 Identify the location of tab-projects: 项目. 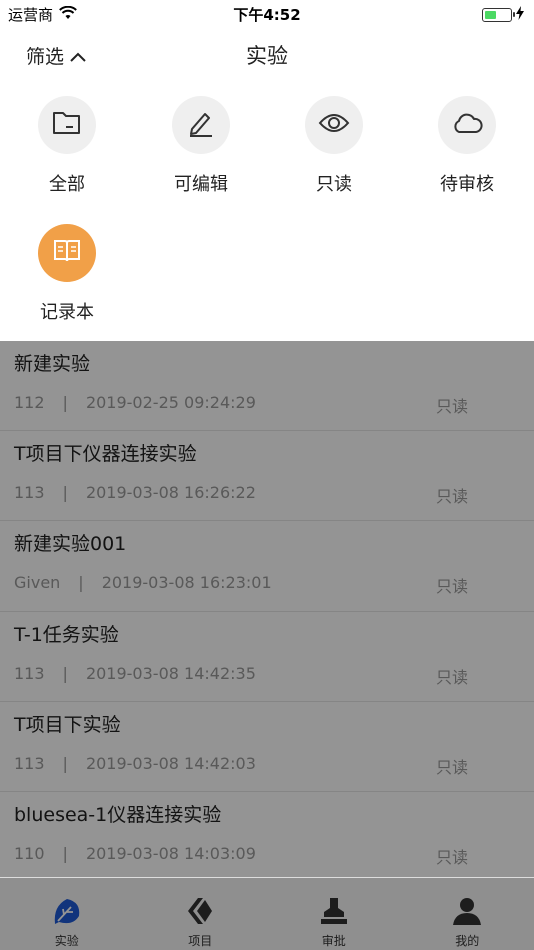
(201, 914).